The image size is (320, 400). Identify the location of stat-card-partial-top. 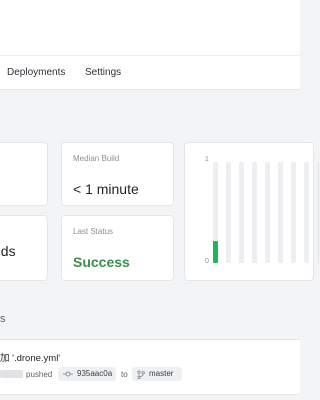
(24, 174).